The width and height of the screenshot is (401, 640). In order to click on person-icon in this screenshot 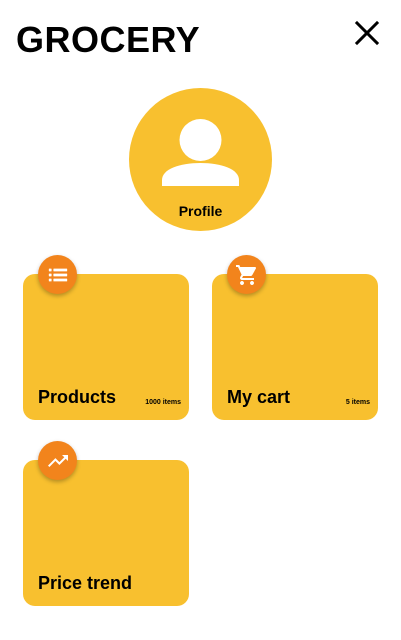, I will do `click(200, 152)`.